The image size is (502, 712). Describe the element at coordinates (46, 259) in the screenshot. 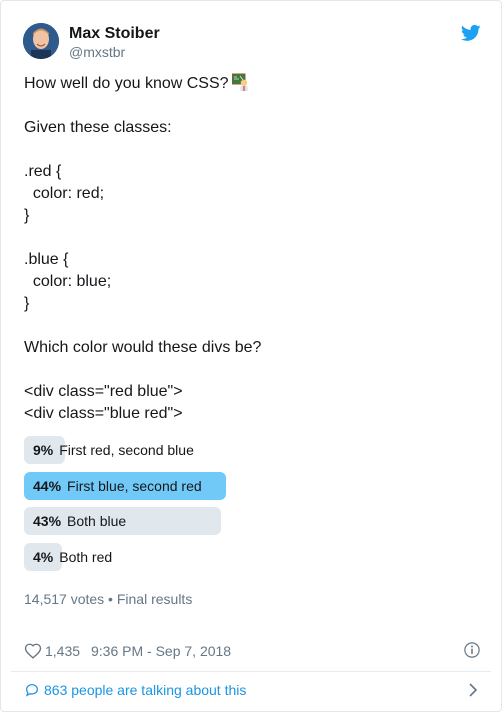

I see `tweet-line: .blue {` at that location.